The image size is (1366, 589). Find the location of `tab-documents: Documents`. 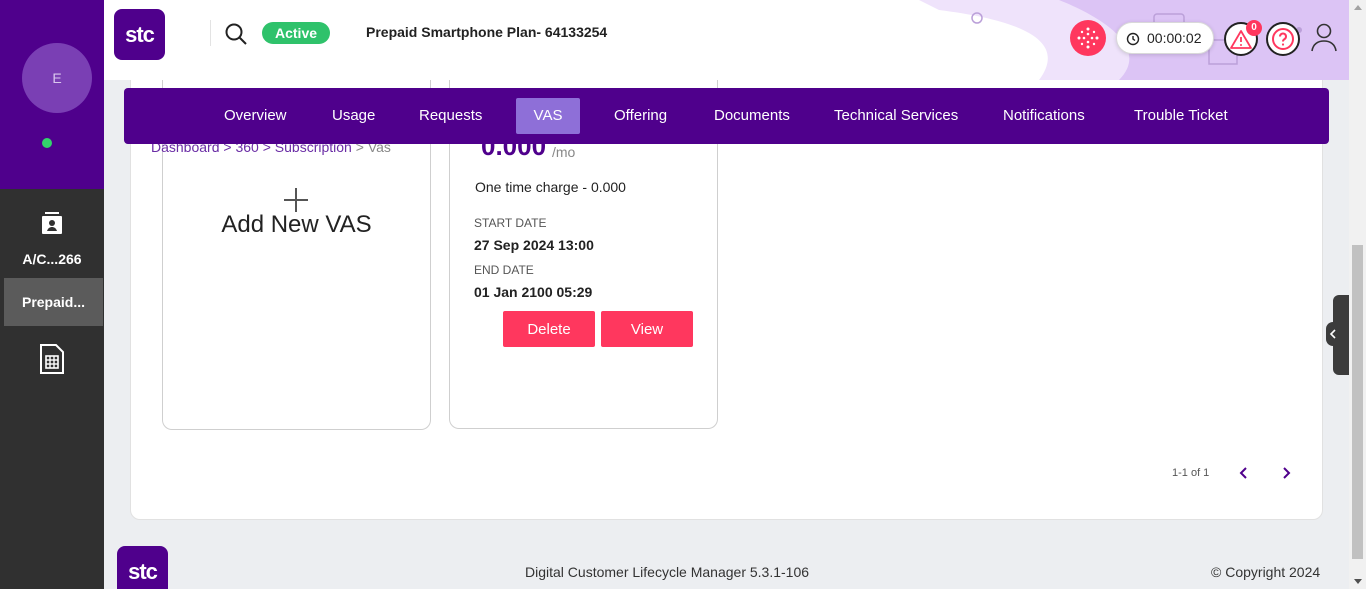

tab-documents: Documents is located at coordinates (752, 116).